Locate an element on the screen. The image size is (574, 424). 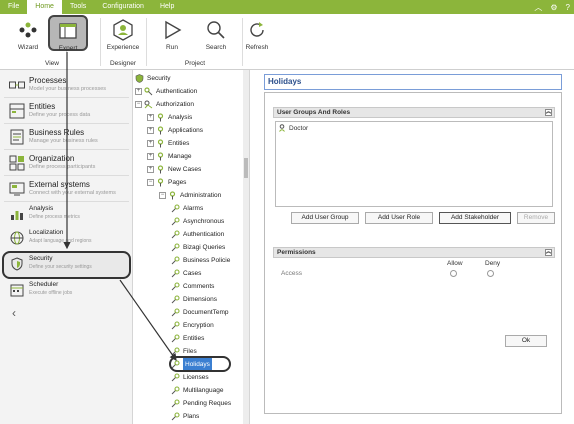
tree-node-security: Security is located at coordinates (152, 78).